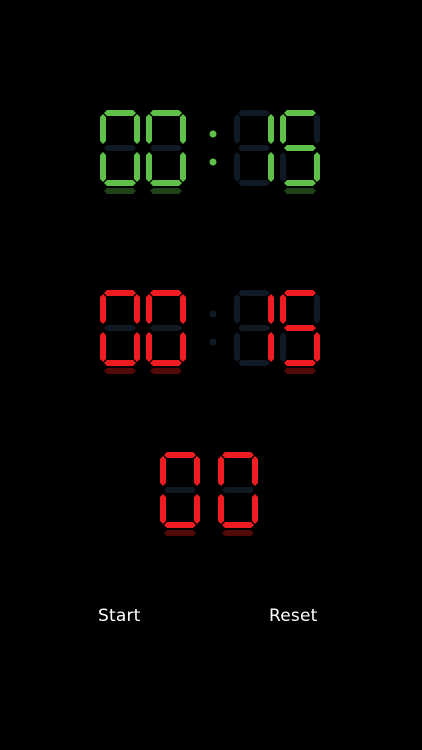  I want to click on counter-display, so click(209, 494).